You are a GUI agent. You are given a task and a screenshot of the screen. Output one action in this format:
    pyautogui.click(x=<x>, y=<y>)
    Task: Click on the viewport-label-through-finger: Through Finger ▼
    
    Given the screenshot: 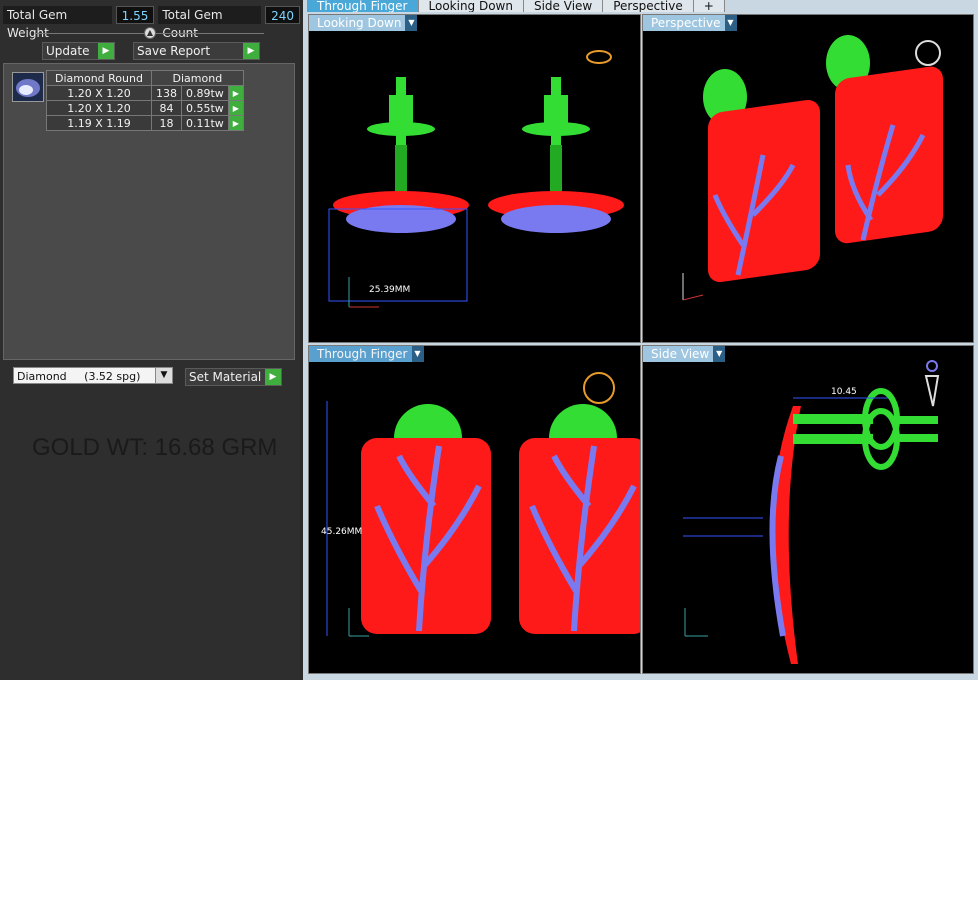 What is the action you would take?
    pyautogui.click(x=366, y=354)
    